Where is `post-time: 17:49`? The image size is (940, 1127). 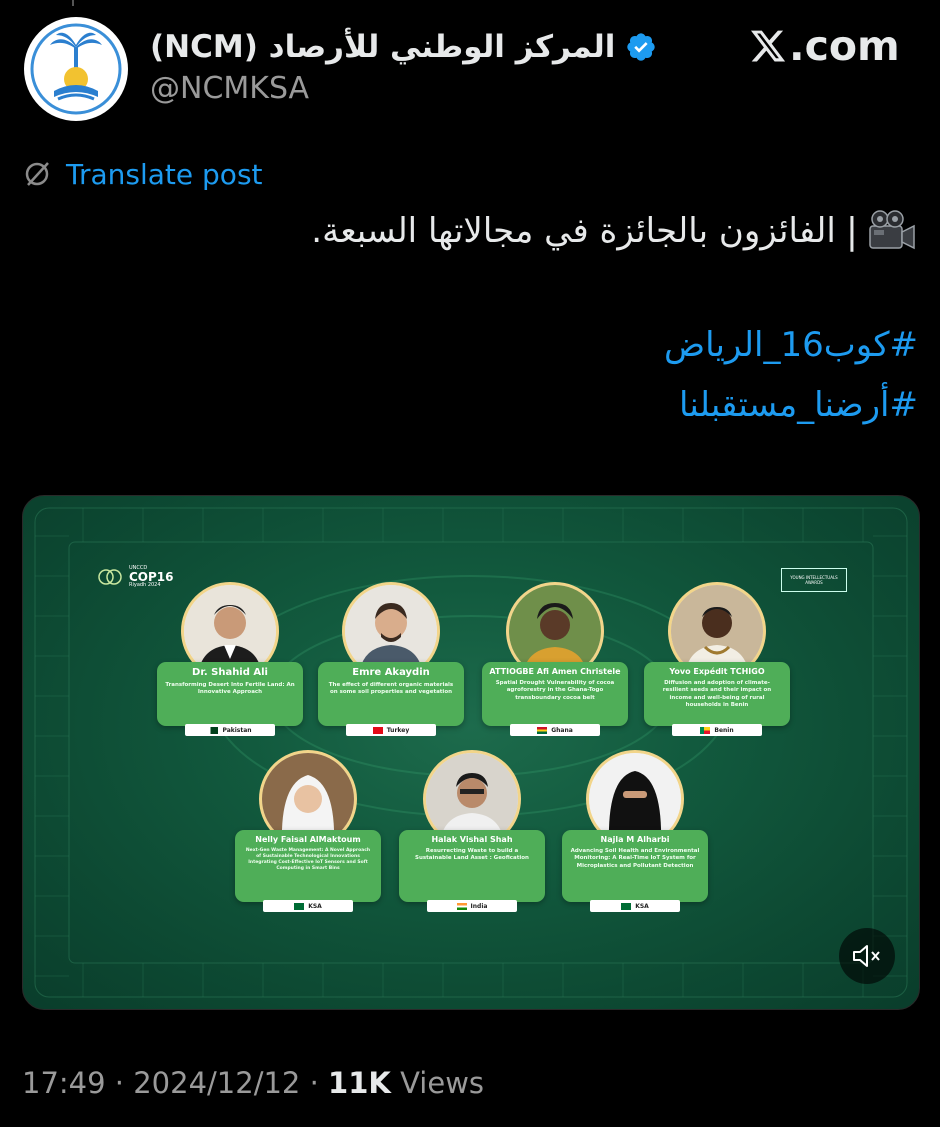 post-time: 17:49 is located at coordinates (64, 1083).